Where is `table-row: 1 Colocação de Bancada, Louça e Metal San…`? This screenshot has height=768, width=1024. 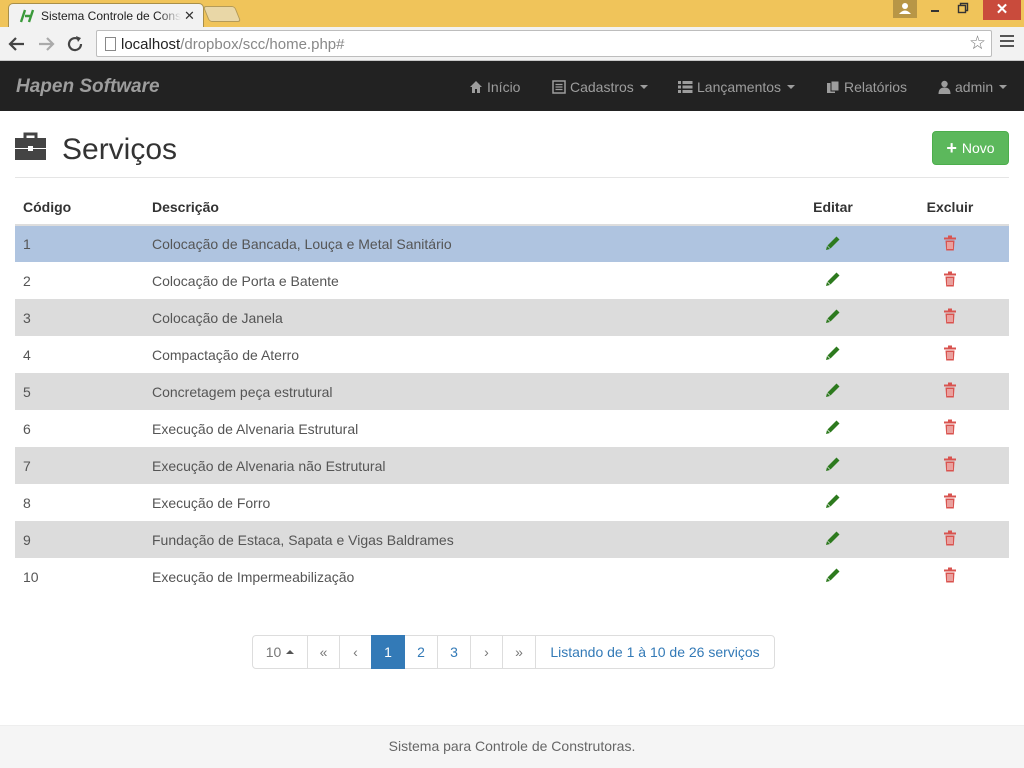 table-row: 1 Colocação de Bancada, Louça e Metal San… is located at coordinates (512, 243).